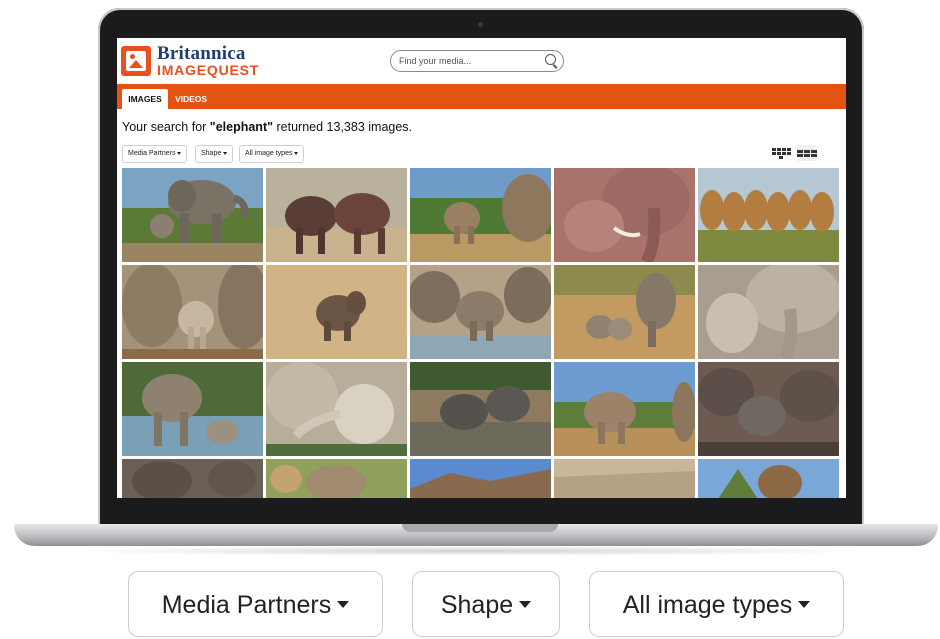  Describe the element at coordinates (469, 60) in the screenshot. I see `search-input` at that location.